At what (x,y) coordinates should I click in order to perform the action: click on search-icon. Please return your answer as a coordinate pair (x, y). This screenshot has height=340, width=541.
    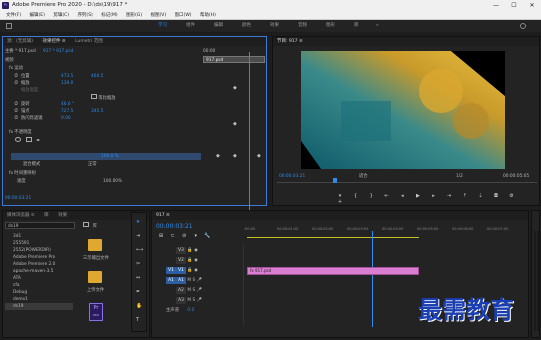
    Looking at the image, I should click on (523, 26).